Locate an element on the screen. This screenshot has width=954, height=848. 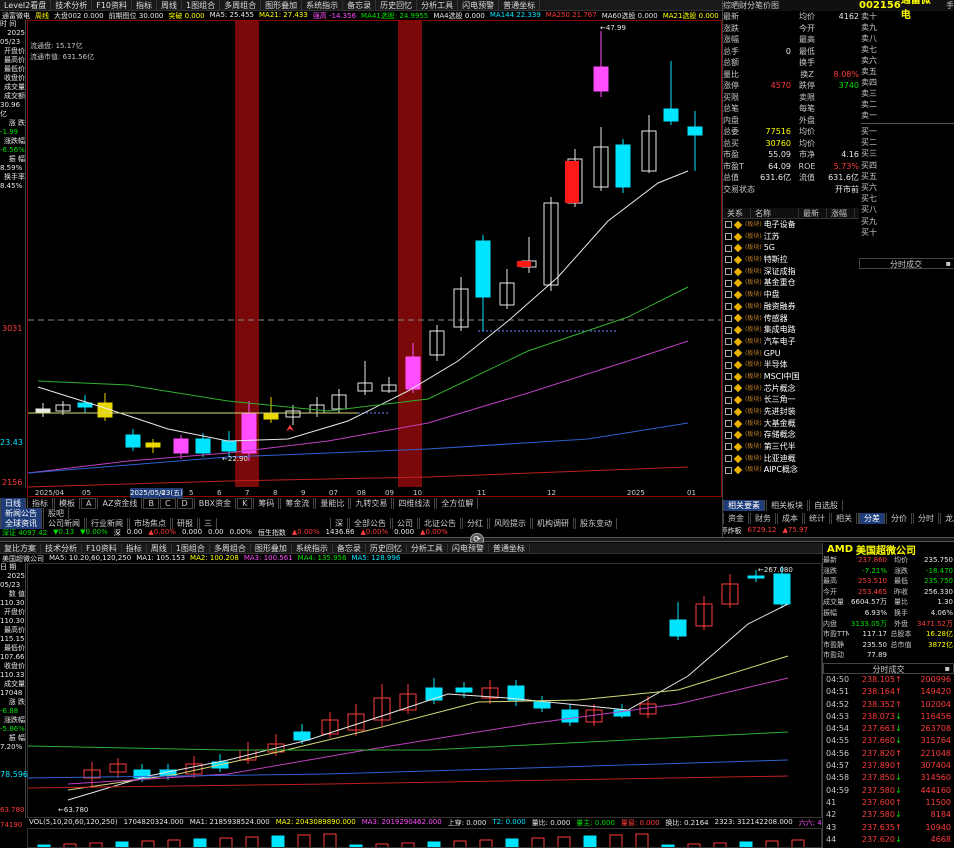
top-toolbar-item-9: 备忘录 is located at coordinates (360, 5).